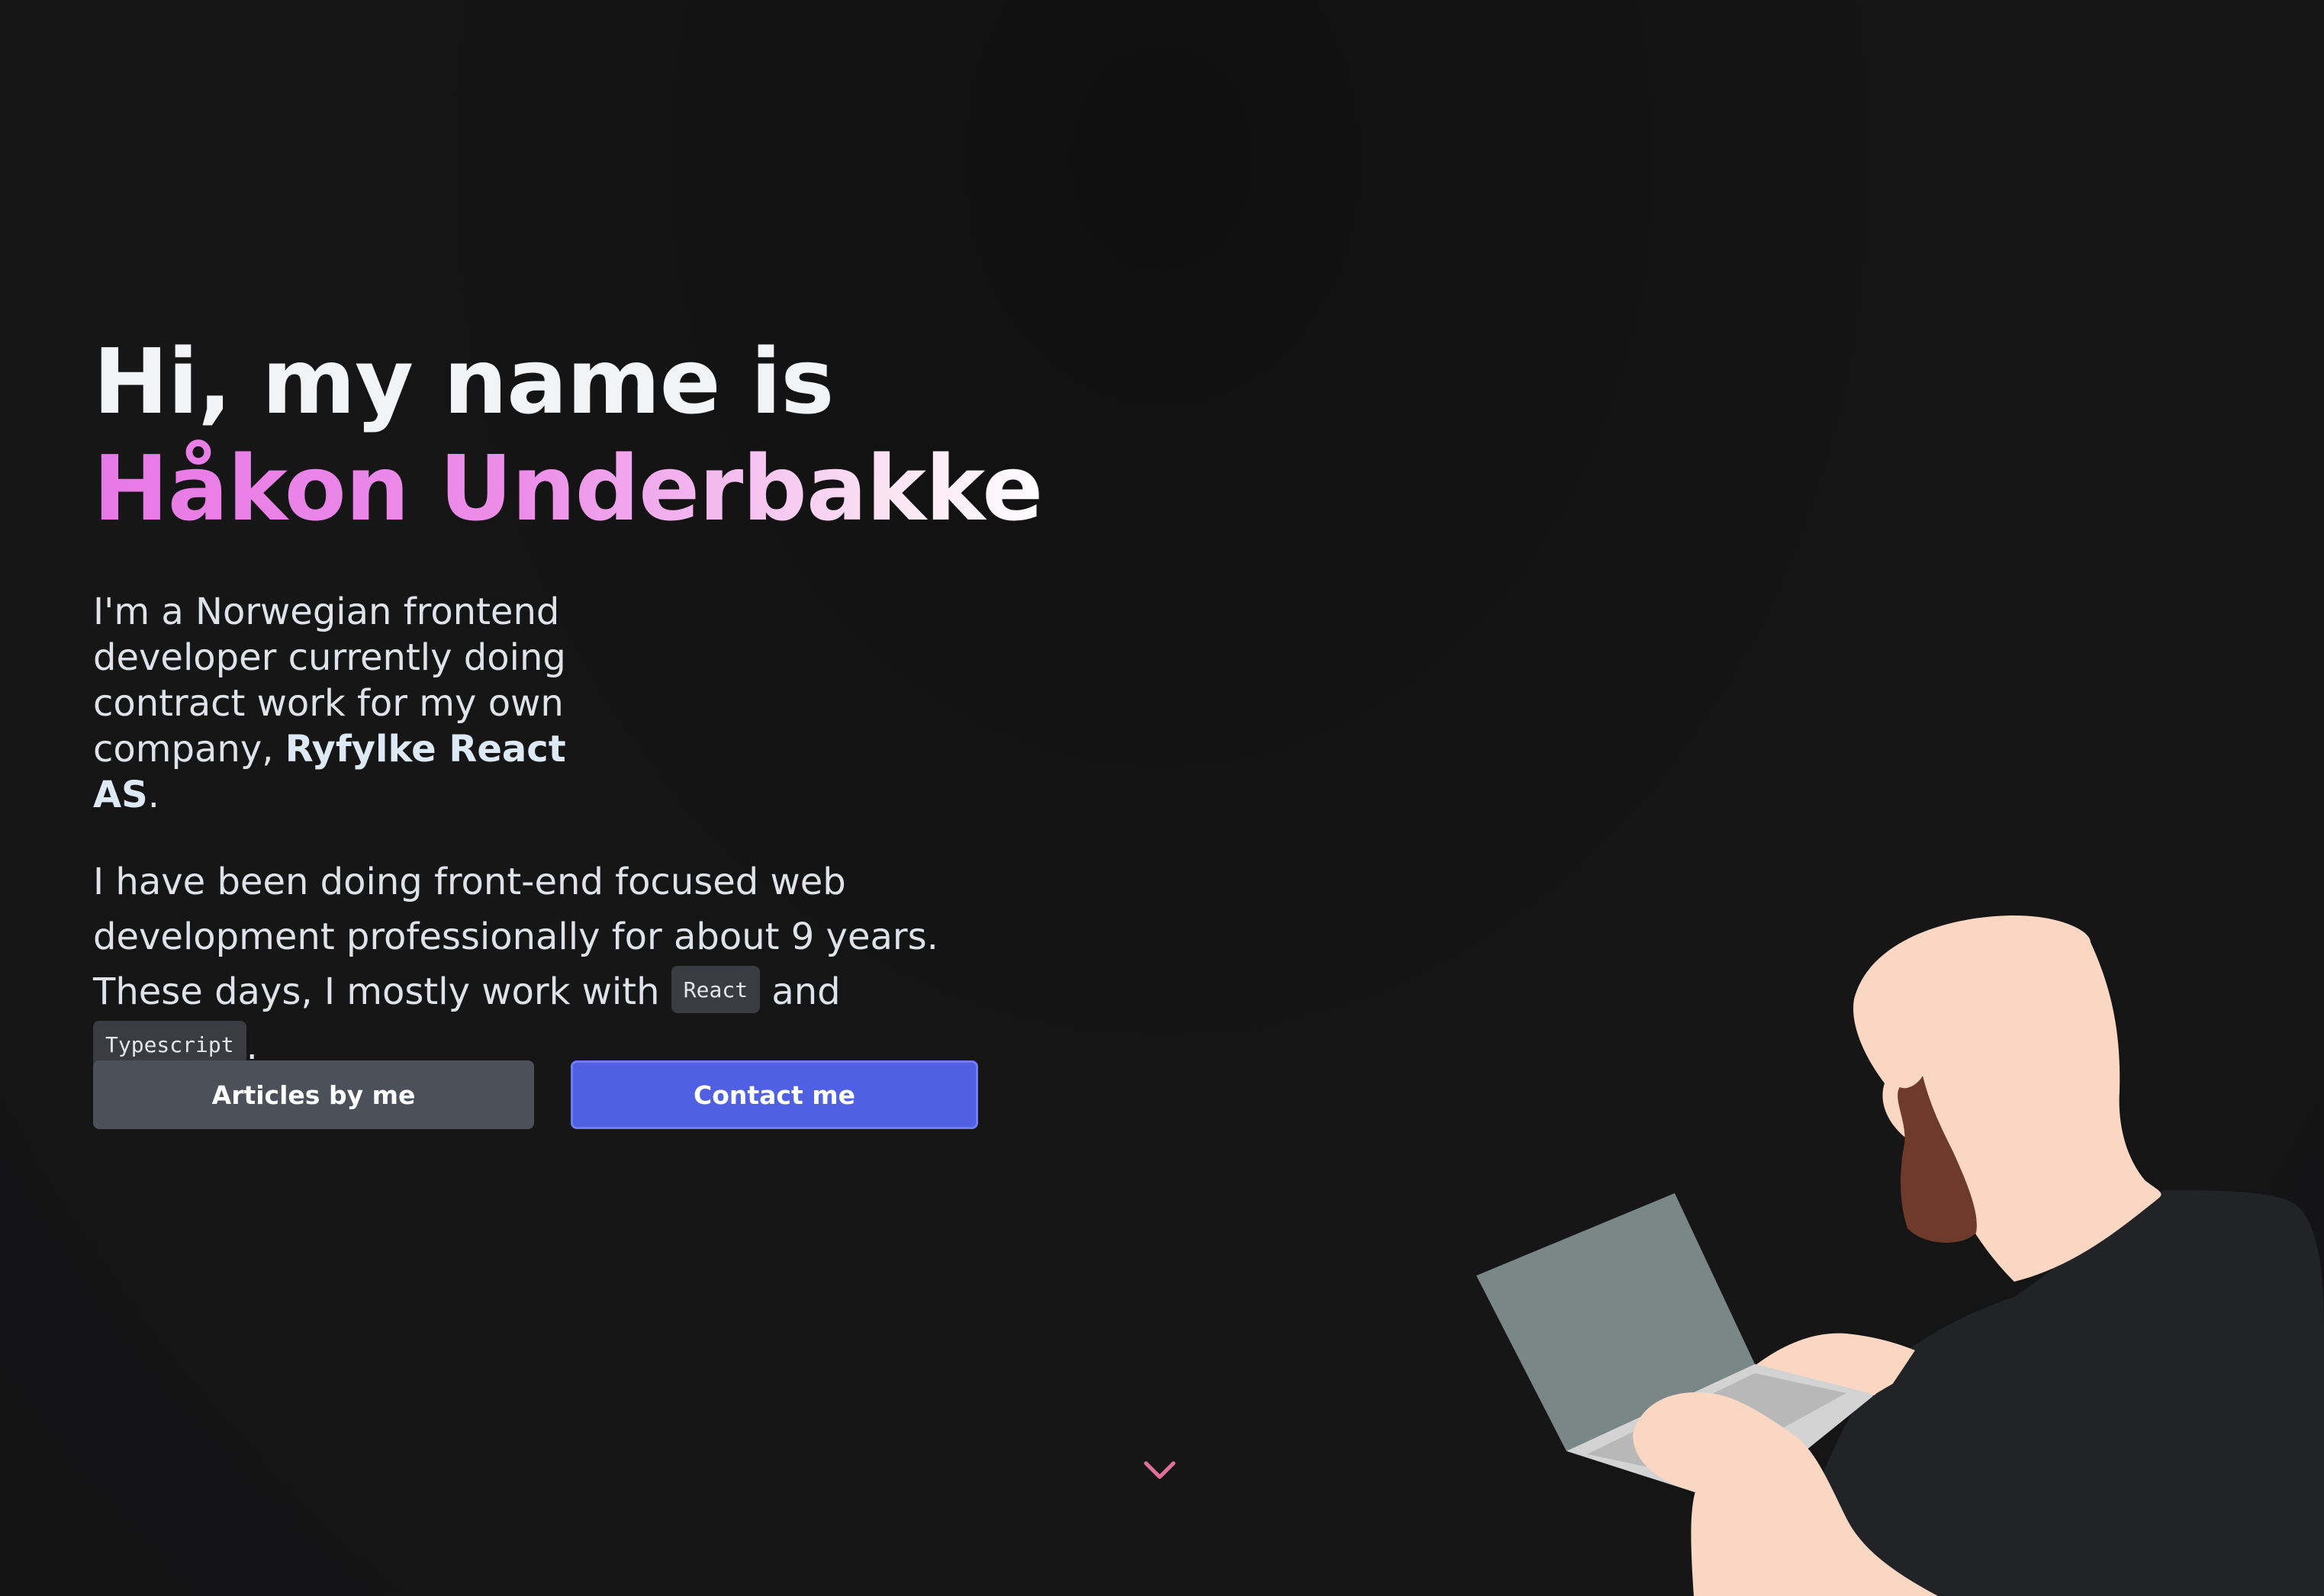  I want to click on name-heading: Håkon Underbakke, so click(573, 488).